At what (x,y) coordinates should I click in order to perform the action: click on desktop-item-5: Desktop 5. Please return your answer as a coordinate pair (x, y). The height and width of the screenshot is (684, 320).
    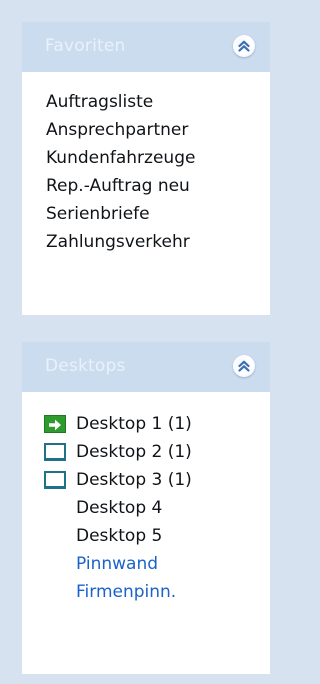
    Looking at the image, I should click on (103, 536).